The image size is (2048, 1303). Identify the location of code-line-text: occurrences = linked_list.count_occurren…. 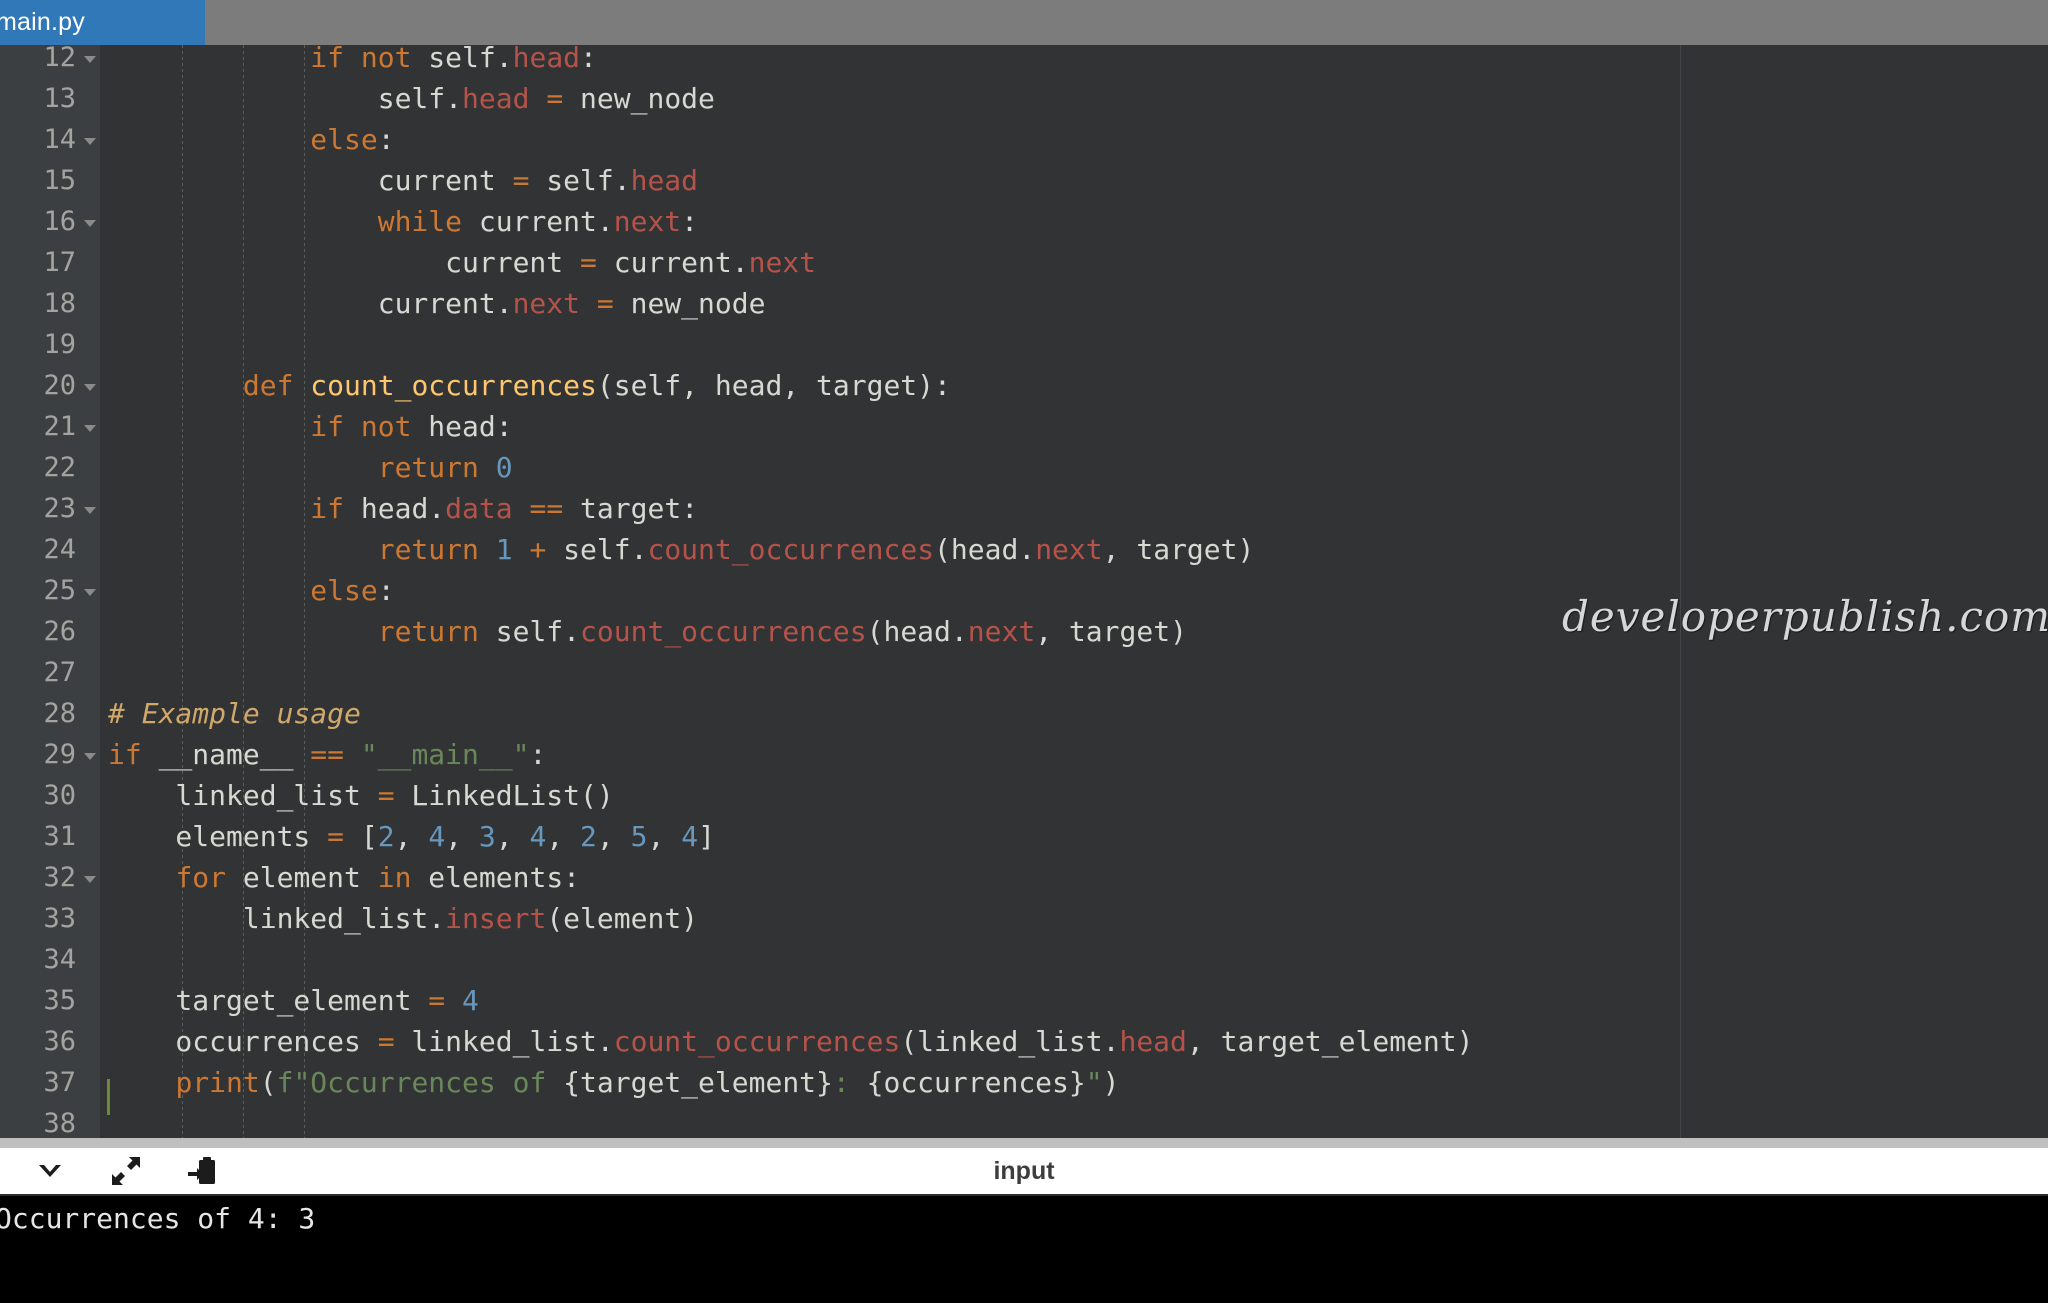
(1074, 1041).